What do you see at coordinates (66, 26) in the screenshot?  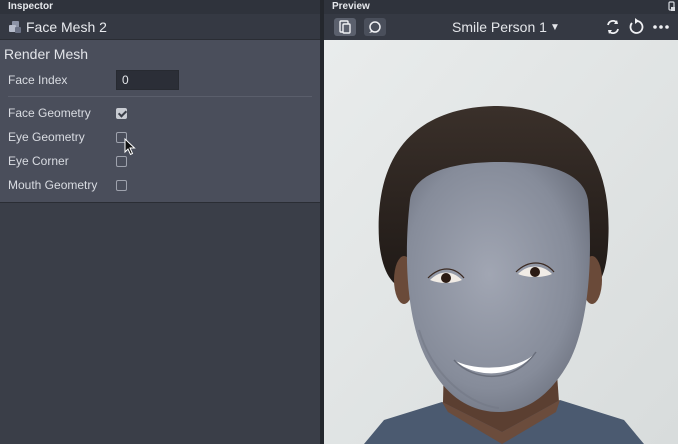 I see `object-title: Face Mesh 2` at bounding box center [66, 26].